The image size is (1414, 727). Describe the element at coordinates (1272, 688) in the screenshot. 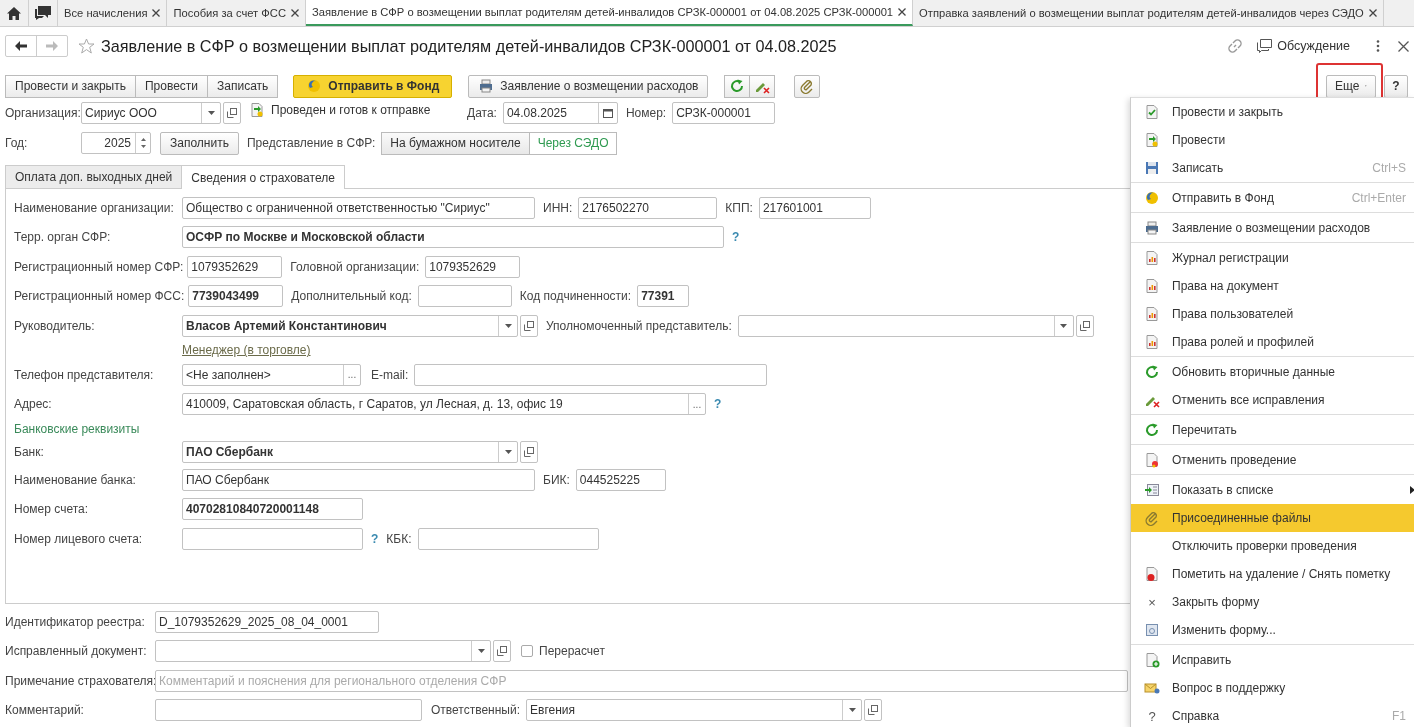

I see `menu-item: Вопрос в поддержку` at that location.